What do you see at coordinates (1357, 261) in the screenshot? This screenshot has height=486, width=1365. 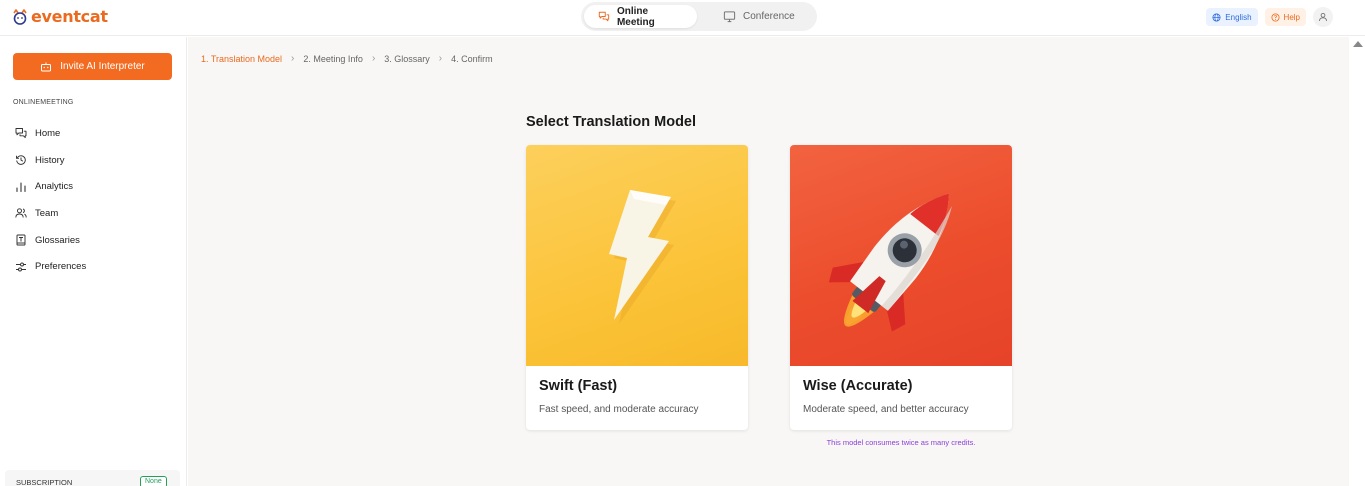 I see `page-scrollbar` at bounding box center [1357, 261].